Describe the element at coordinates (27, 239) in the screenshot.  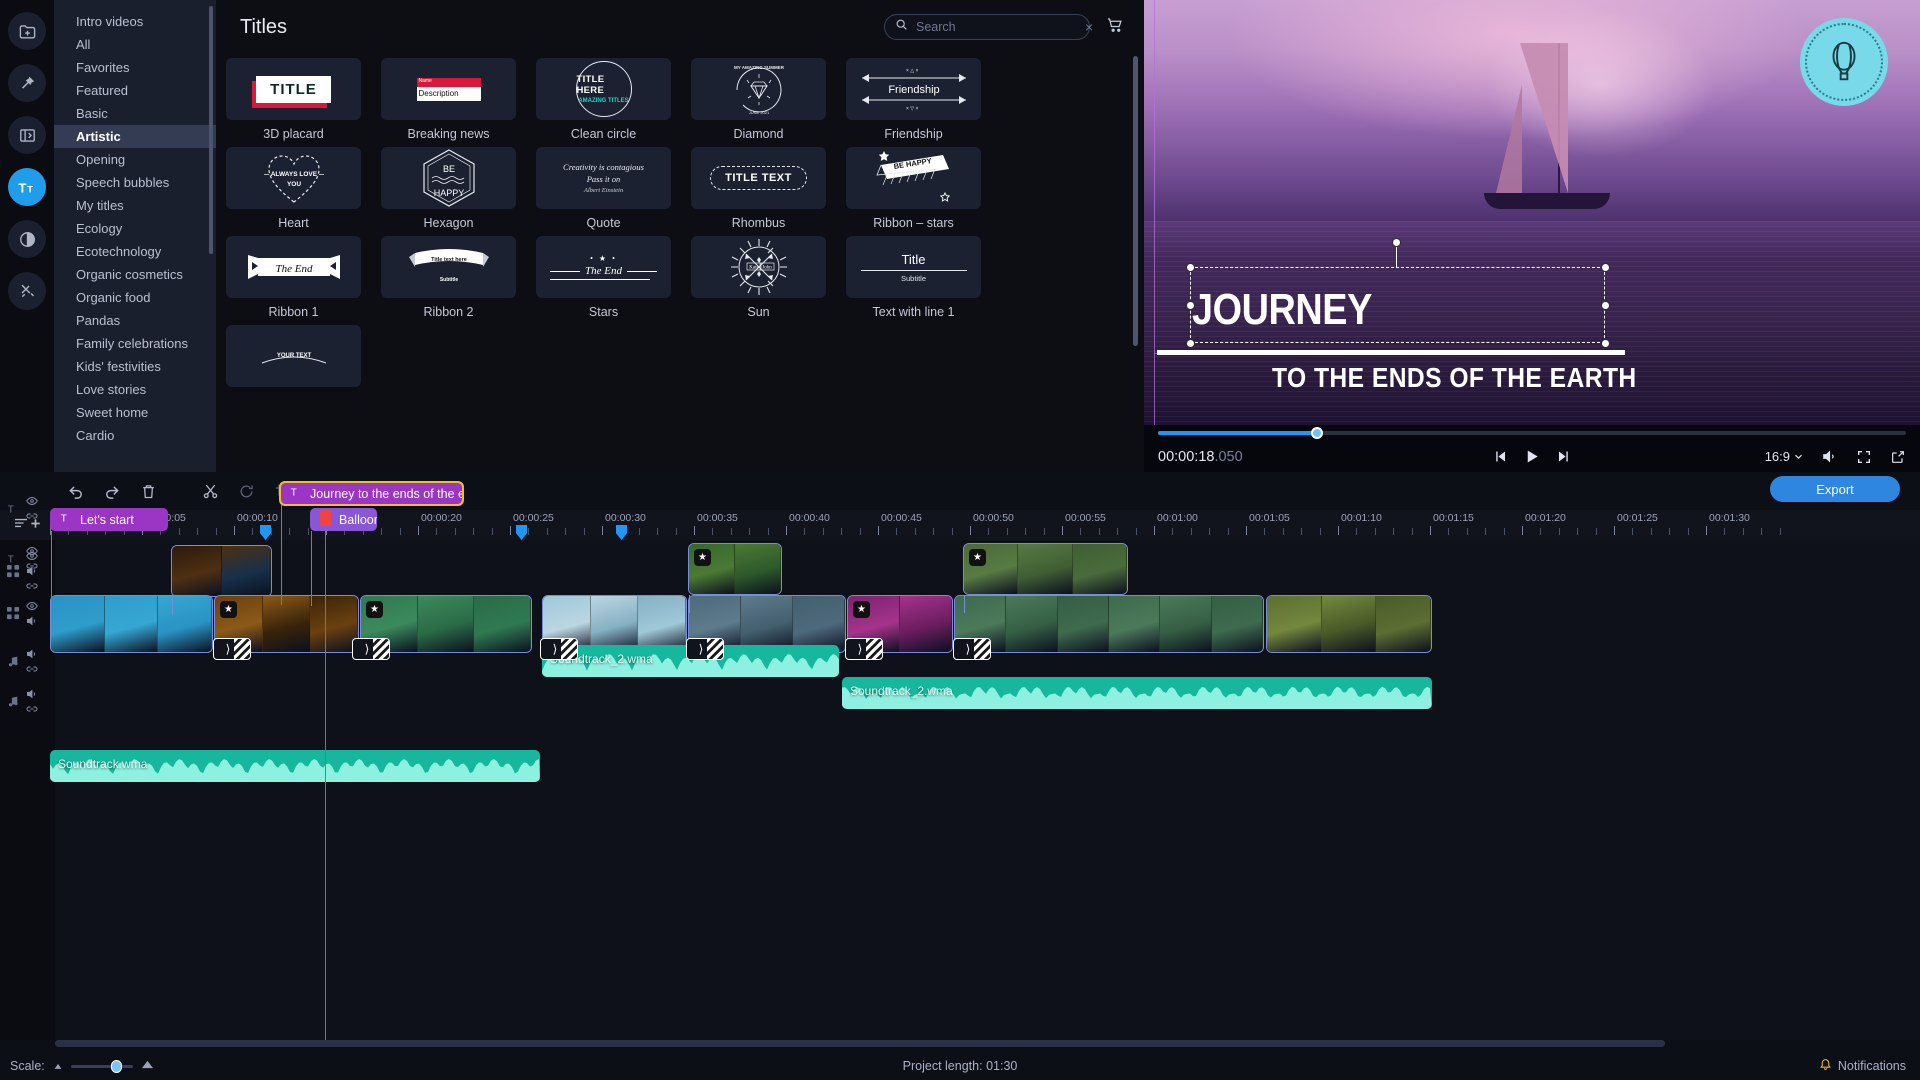
I see `stickers-icon` at that location.